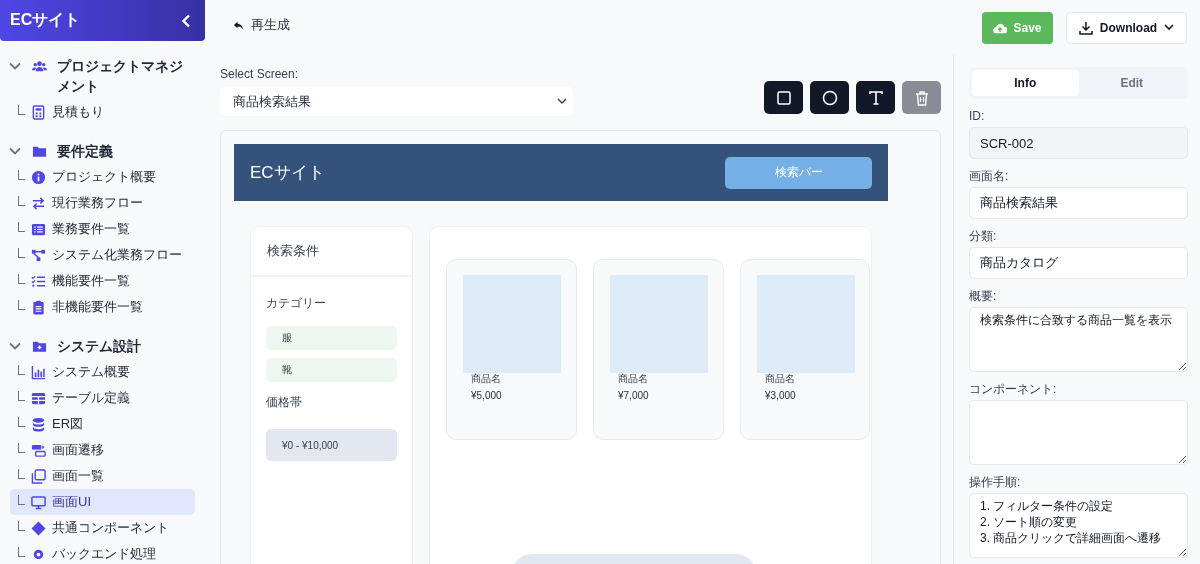 Image resolution: width=1200 pixels, height=564 pixels. I want to click on tree-item: 業務要件一覧, so click(102, 229).